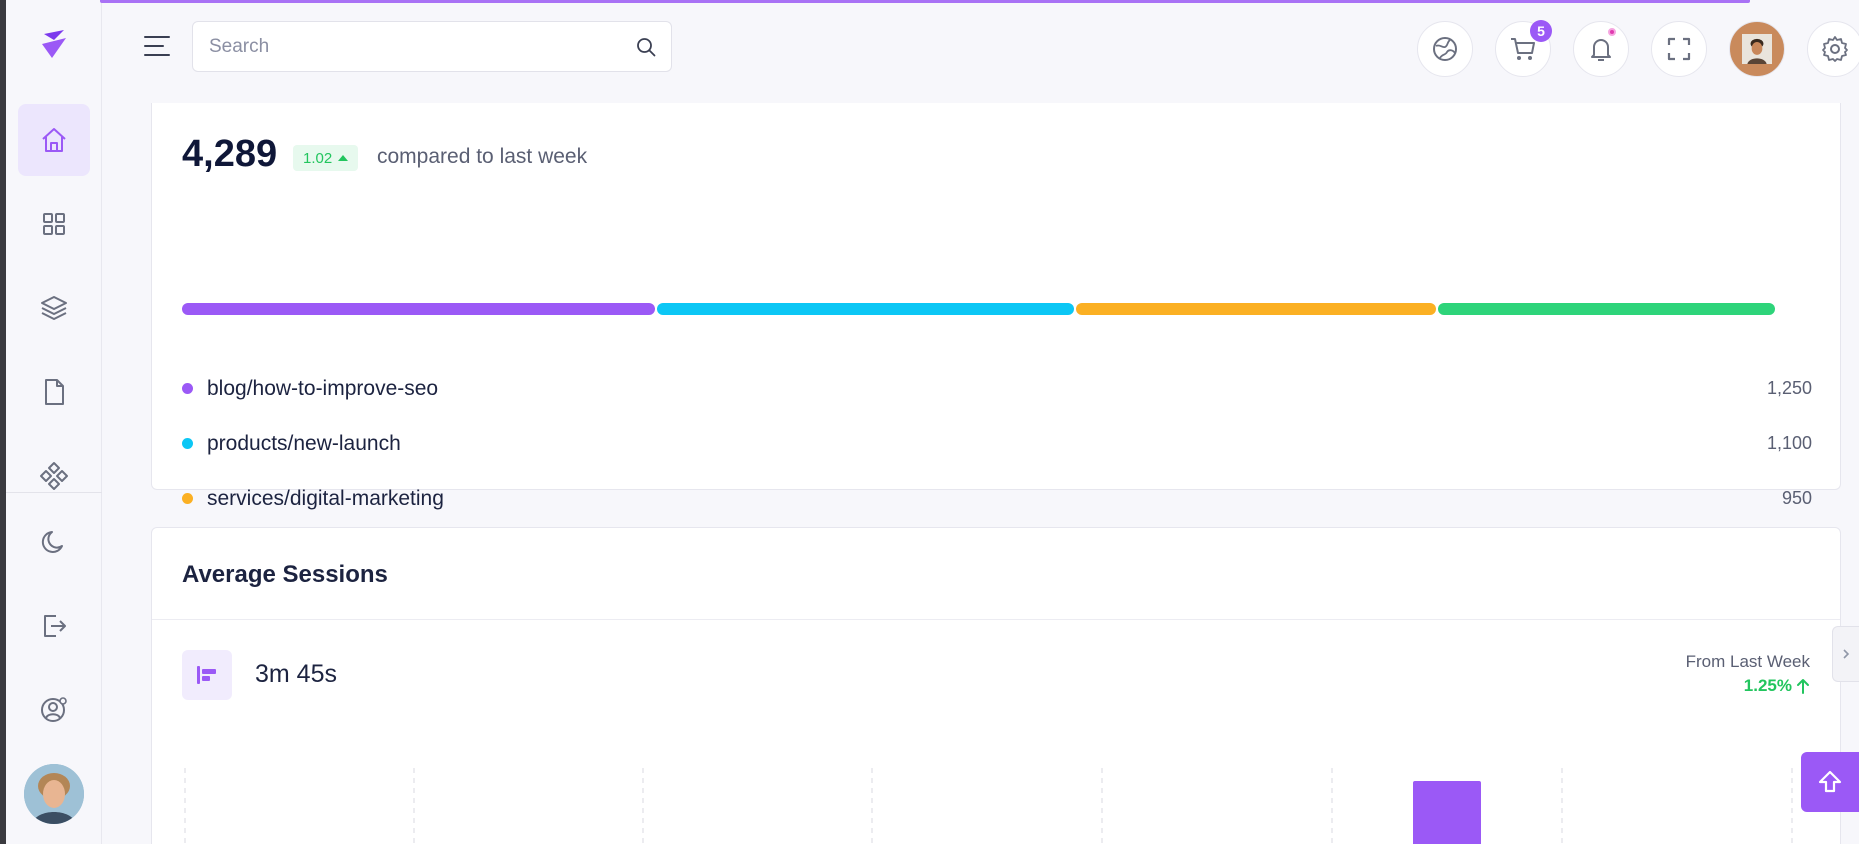 Image resolution: width=1859 pixels, height=844 pixels. Describe the element at coordinates (997, 388) in the screenshot. I see `list-item: blog/how-to-improve-seo 1,250` at that location.